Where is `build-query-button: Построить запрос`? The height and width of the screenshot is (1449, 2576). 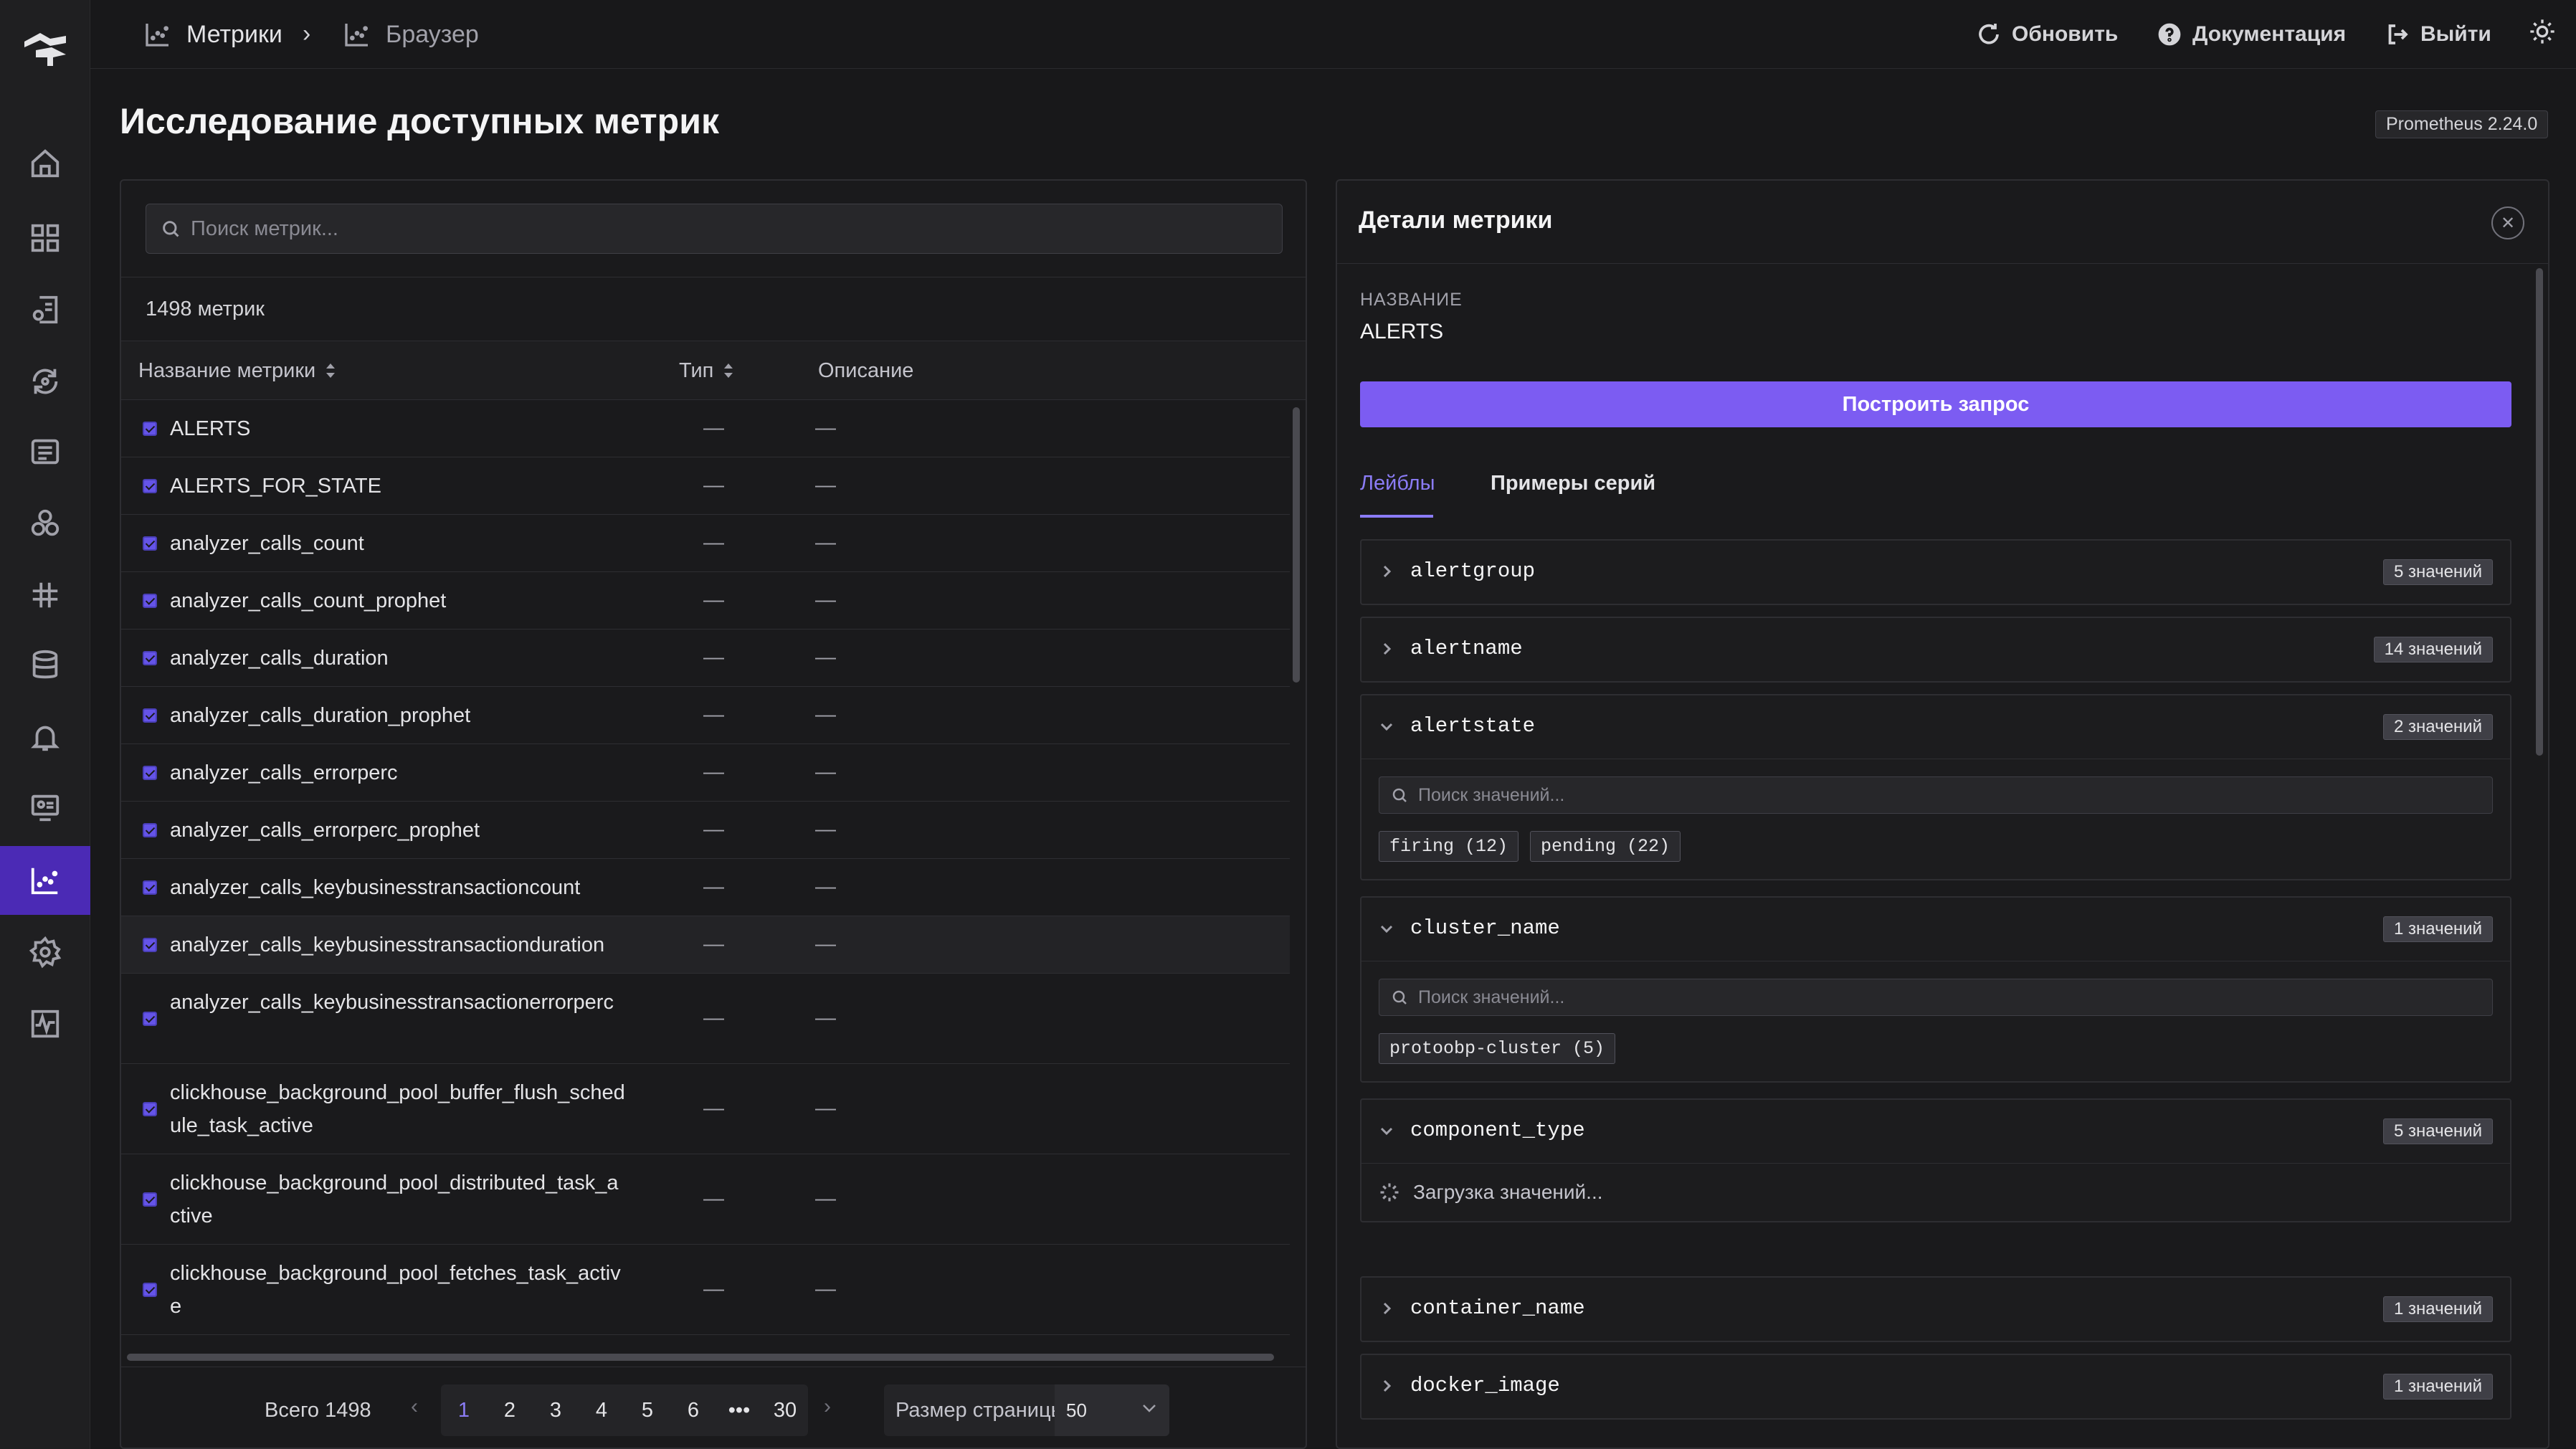 build-query-button: Построить запрос is located at coordinates (1936, 404).